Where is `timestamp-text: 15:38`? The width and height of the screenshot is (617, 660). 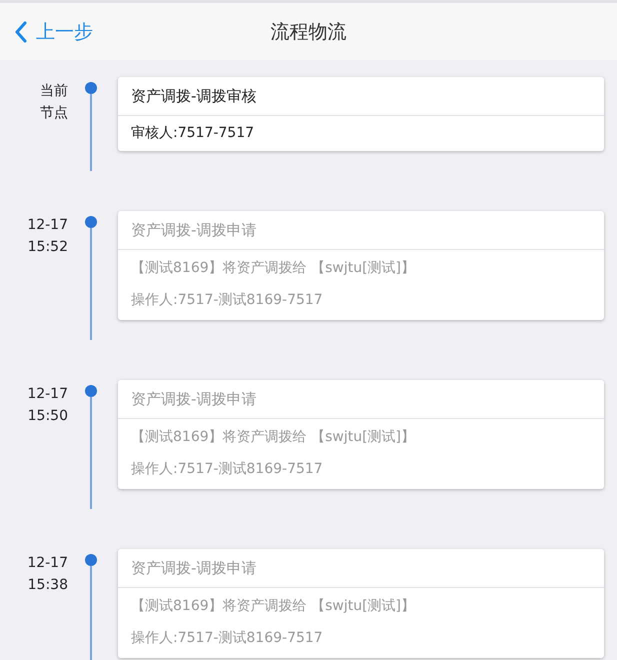
timestamp-text: 15:38 is located at coordinates (48, 585).